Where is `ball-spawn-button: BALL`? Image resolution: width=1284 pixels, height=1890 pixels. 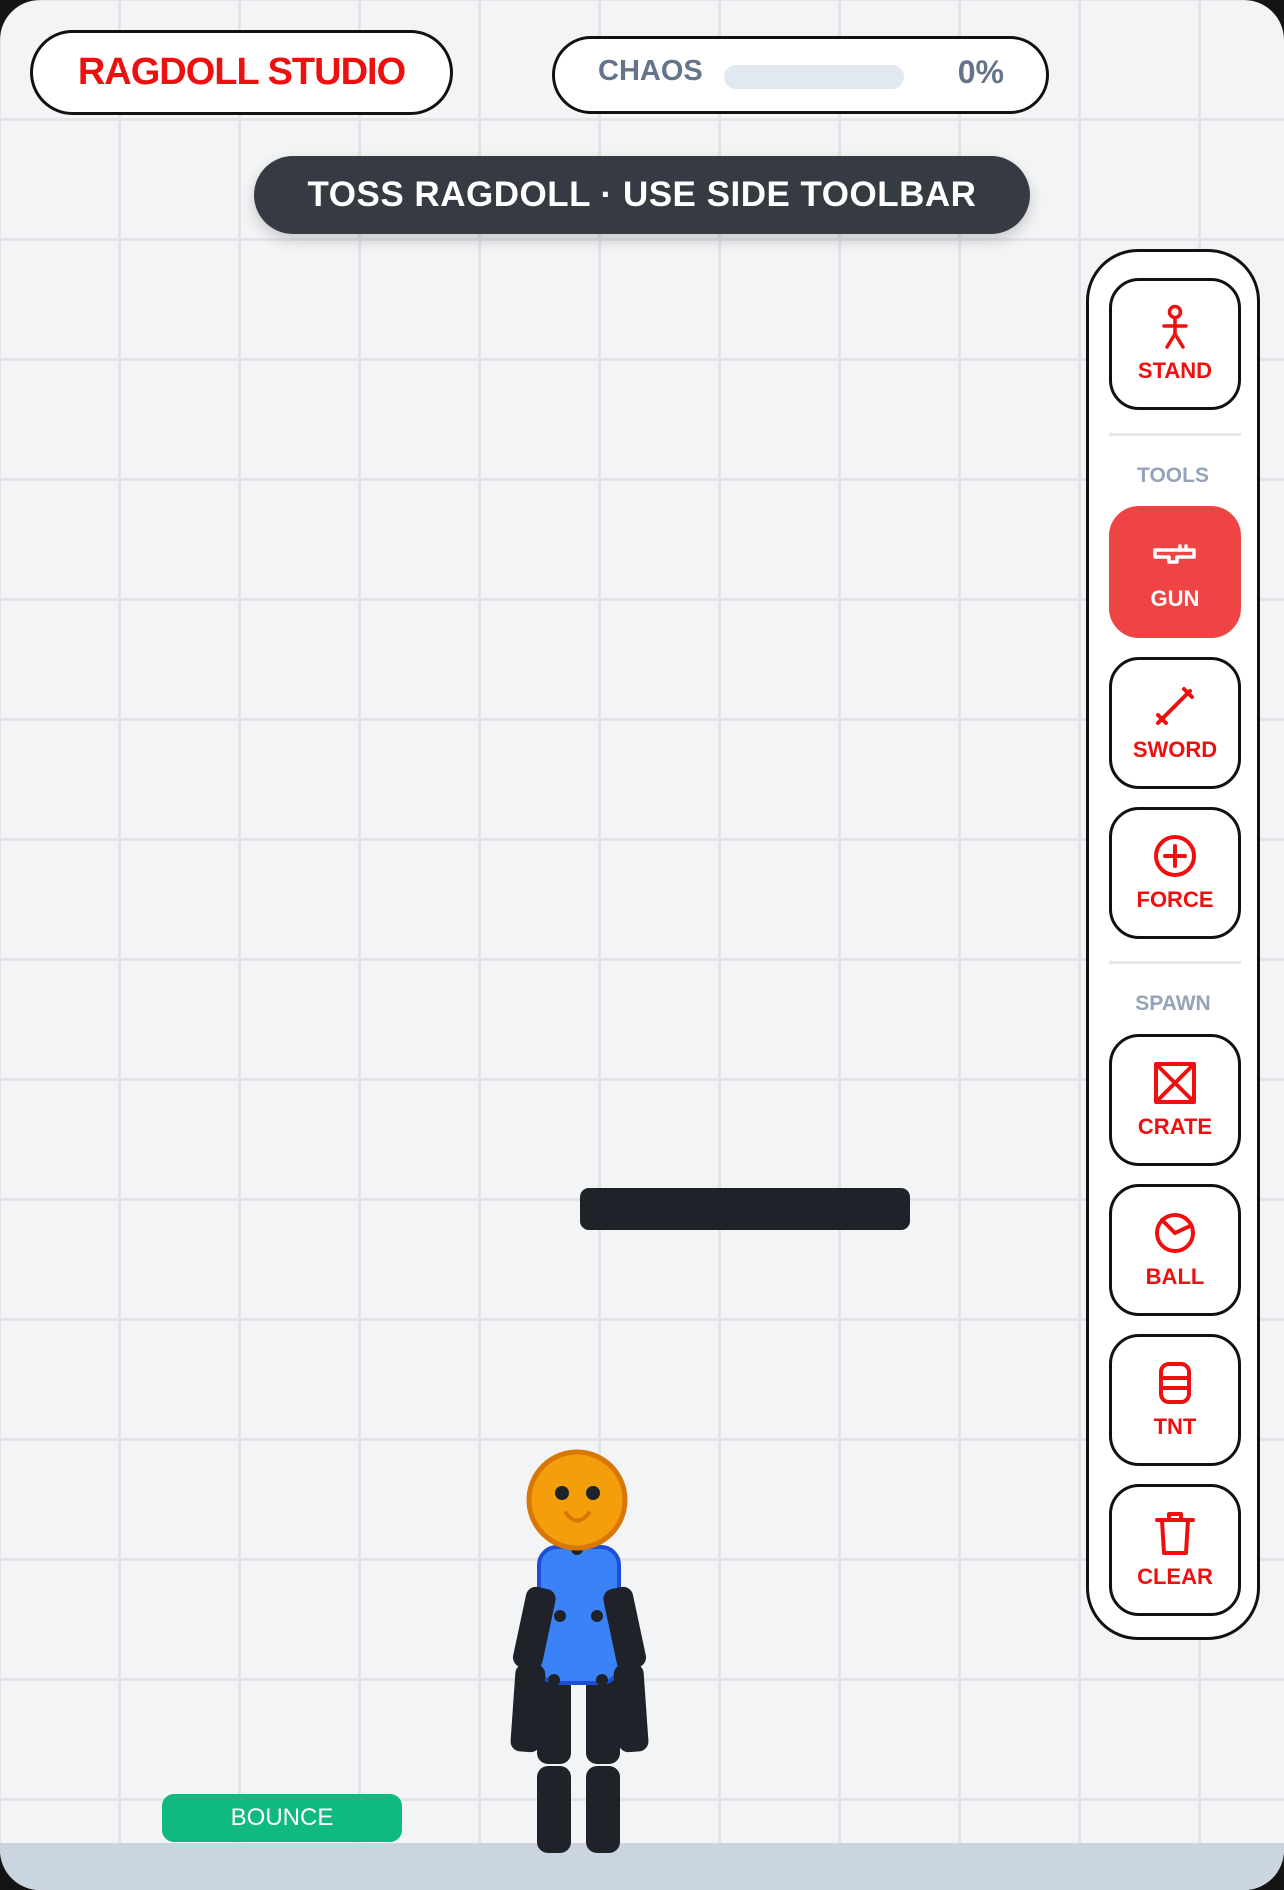
ball-spawn-button: BALL is located at coordinates (1175, 1250).